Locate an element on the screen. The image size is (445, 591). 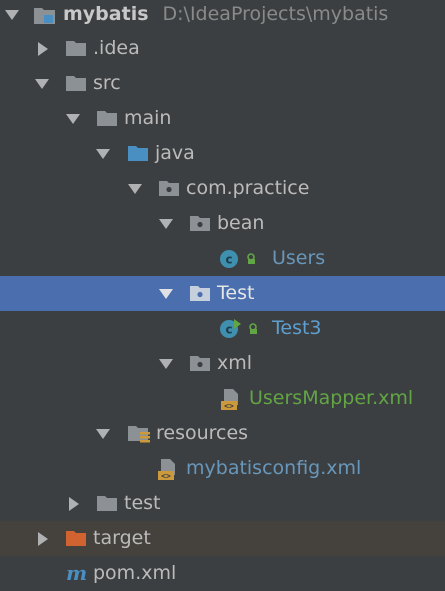
tree-label-users: Users is located at coordinates (299, 258).